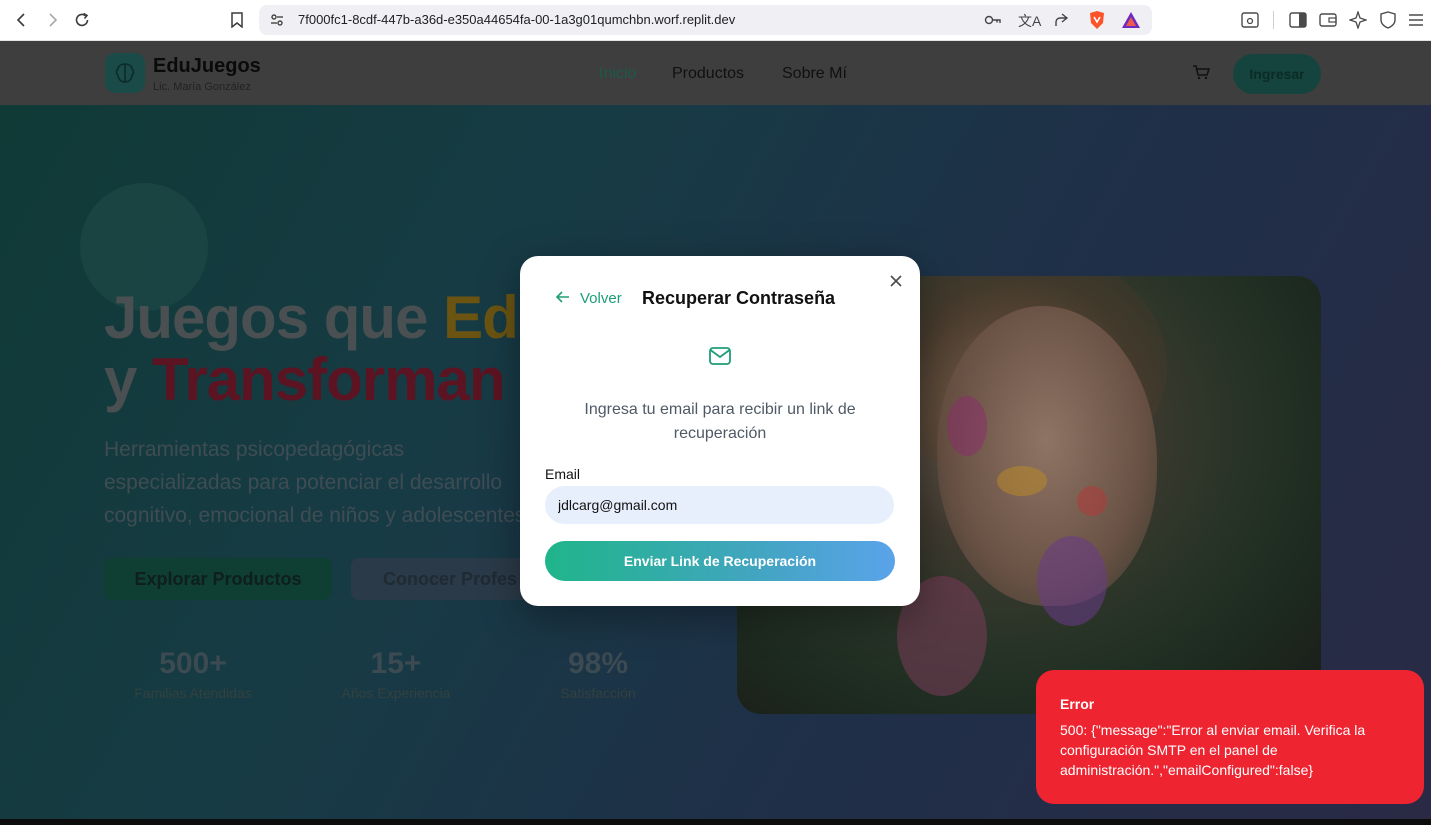 Image resolution: width=1431 pixels, height=825 pixels. What do you see at coordinates (1029, 21) in the screenshot?
I see `translate-icon: 文A` at bounding box center [1029, 21].